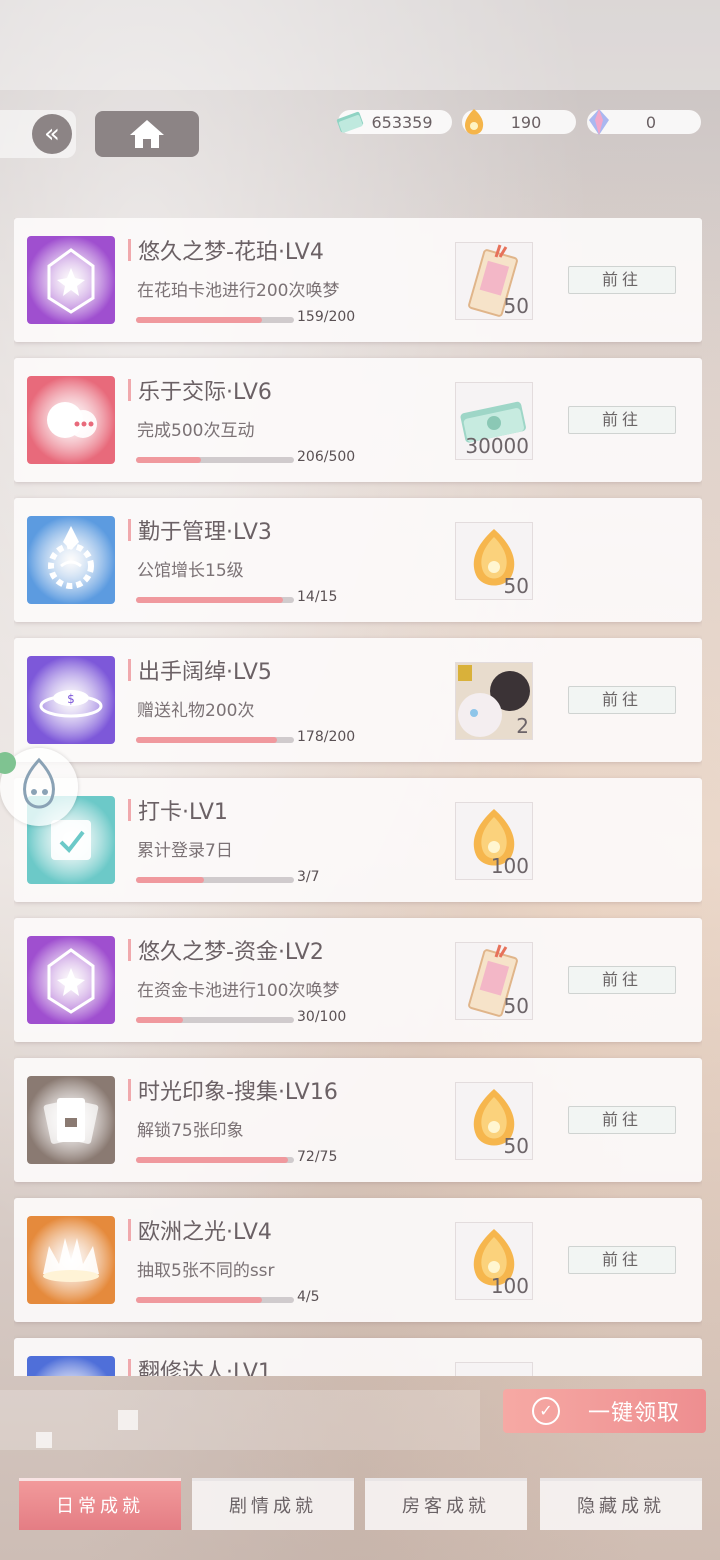  What do you see at coordinates (39, 787) in the screenshot?
I see `floating-assistant-button` at bounding box center [39, 787].